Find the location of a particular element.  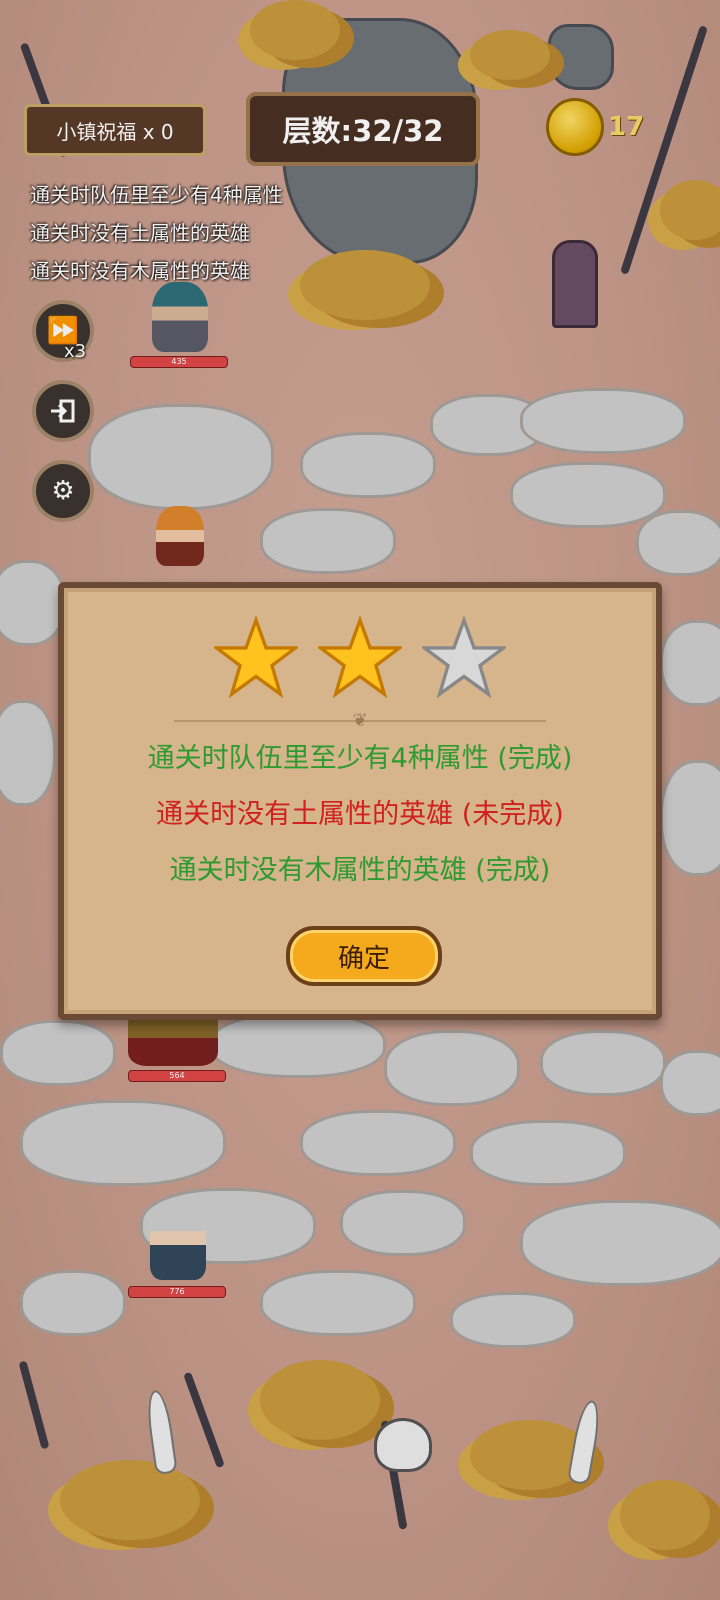

star-rating is located at coordinates (360, 657).